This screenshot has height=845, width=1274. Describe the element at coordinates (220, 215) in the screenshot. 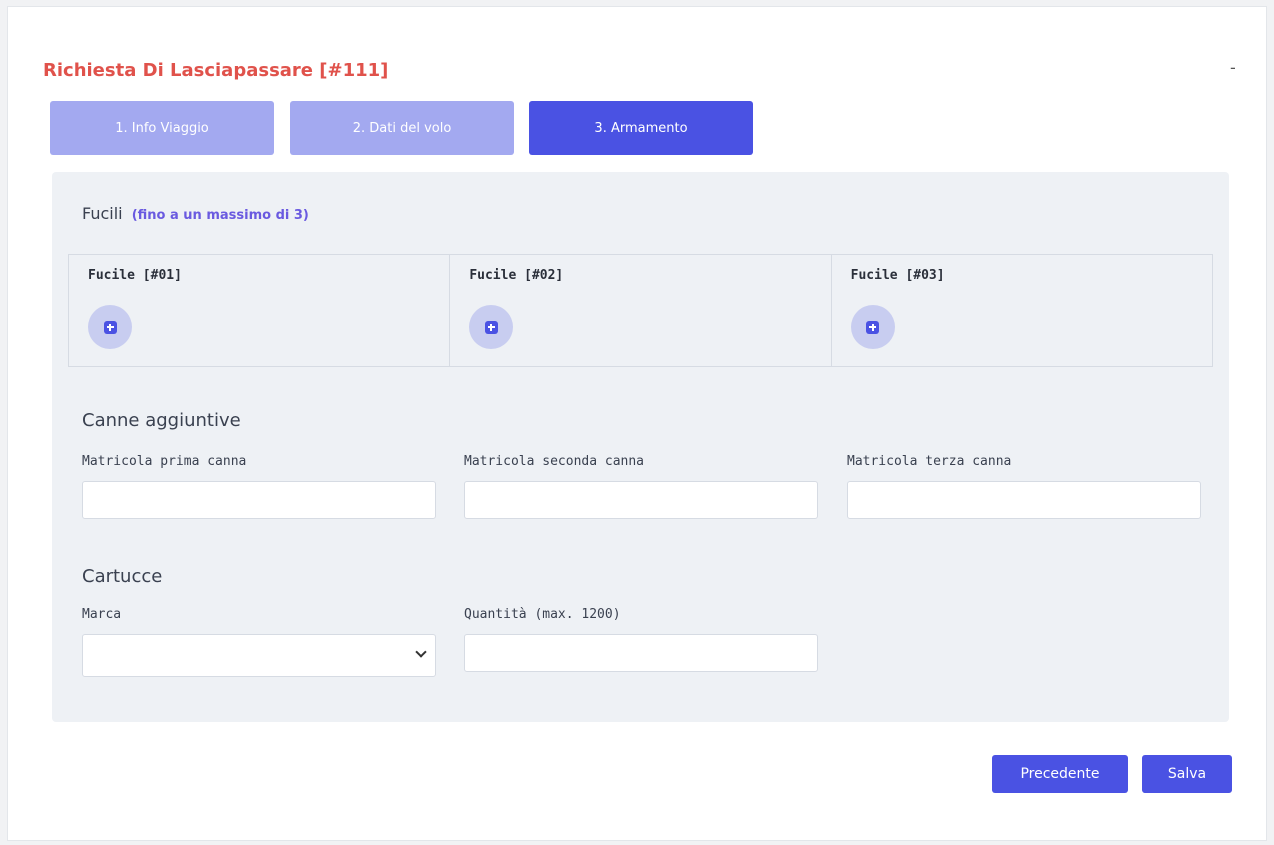

I see `fucili-limit-note: (fino a un massimo di 3)` at that location.